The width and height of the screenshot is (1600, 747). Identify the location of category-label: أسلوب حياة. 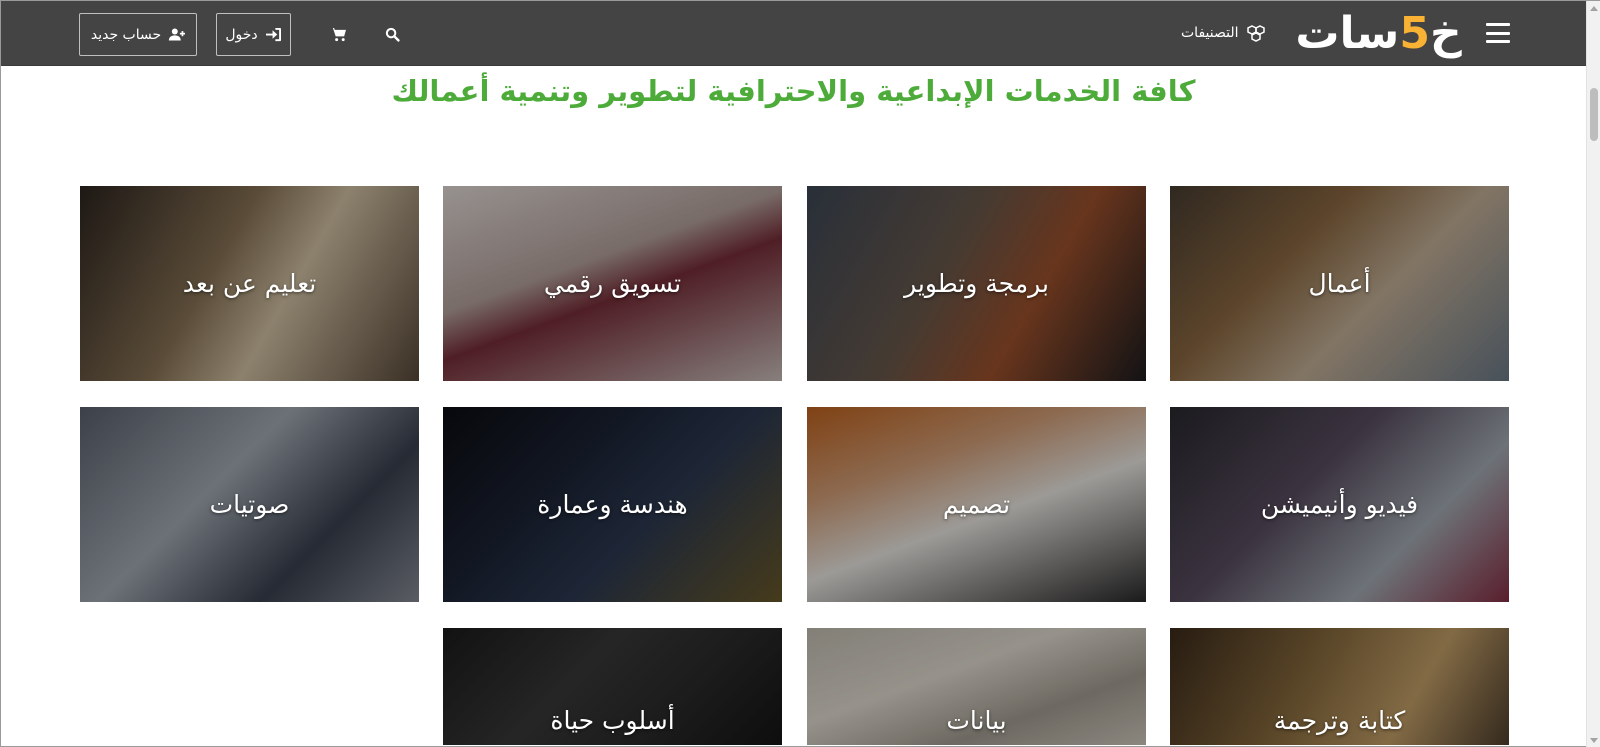
(612, 720).